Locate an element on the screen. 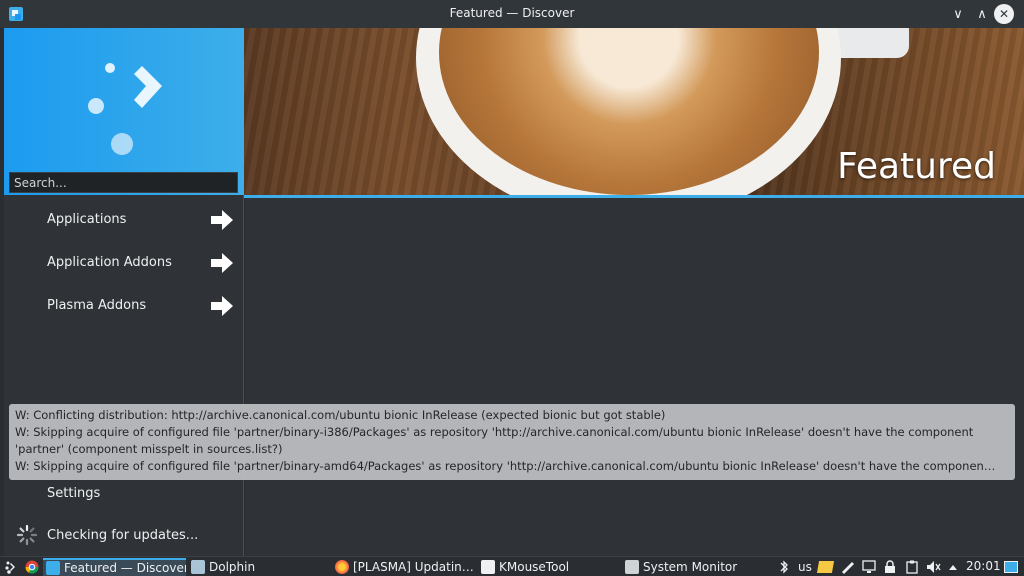 Image resolution: width=1024 pixels, height=576 pixels. window-title: Featured — Discover is located at coordinates (512, 13).